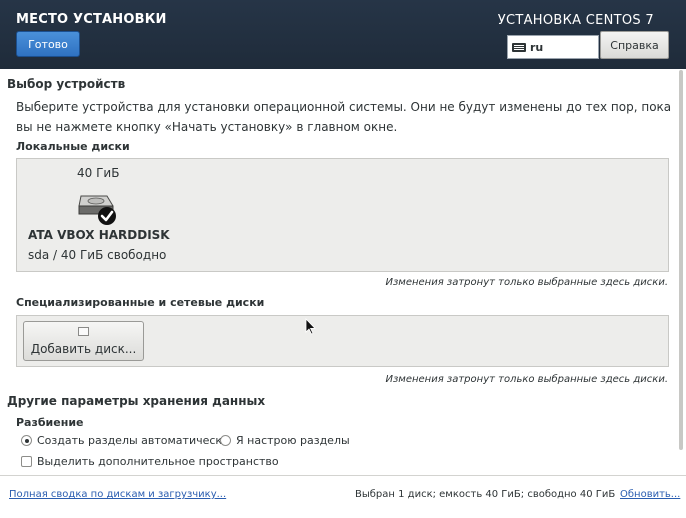 The height and width of the screenshot is (518, 686). Describe the element at coordinates (158, 461) in the screenshot. I see `extra-space-label: Выделить дополнительное пространство` at that location.